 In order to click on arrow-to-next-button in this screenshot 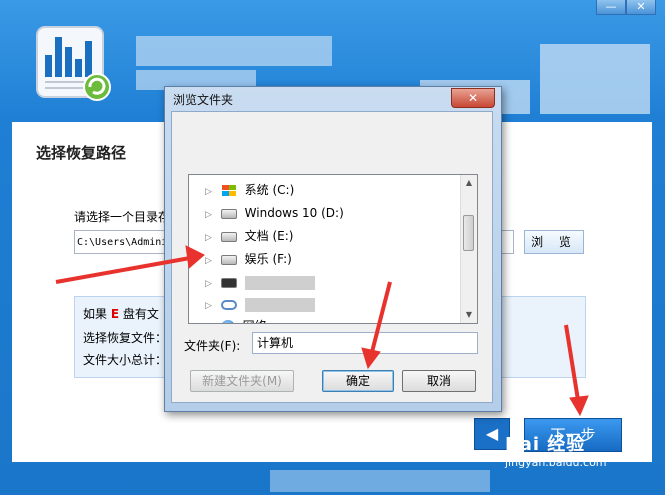, I will do `click(576, 370)`.